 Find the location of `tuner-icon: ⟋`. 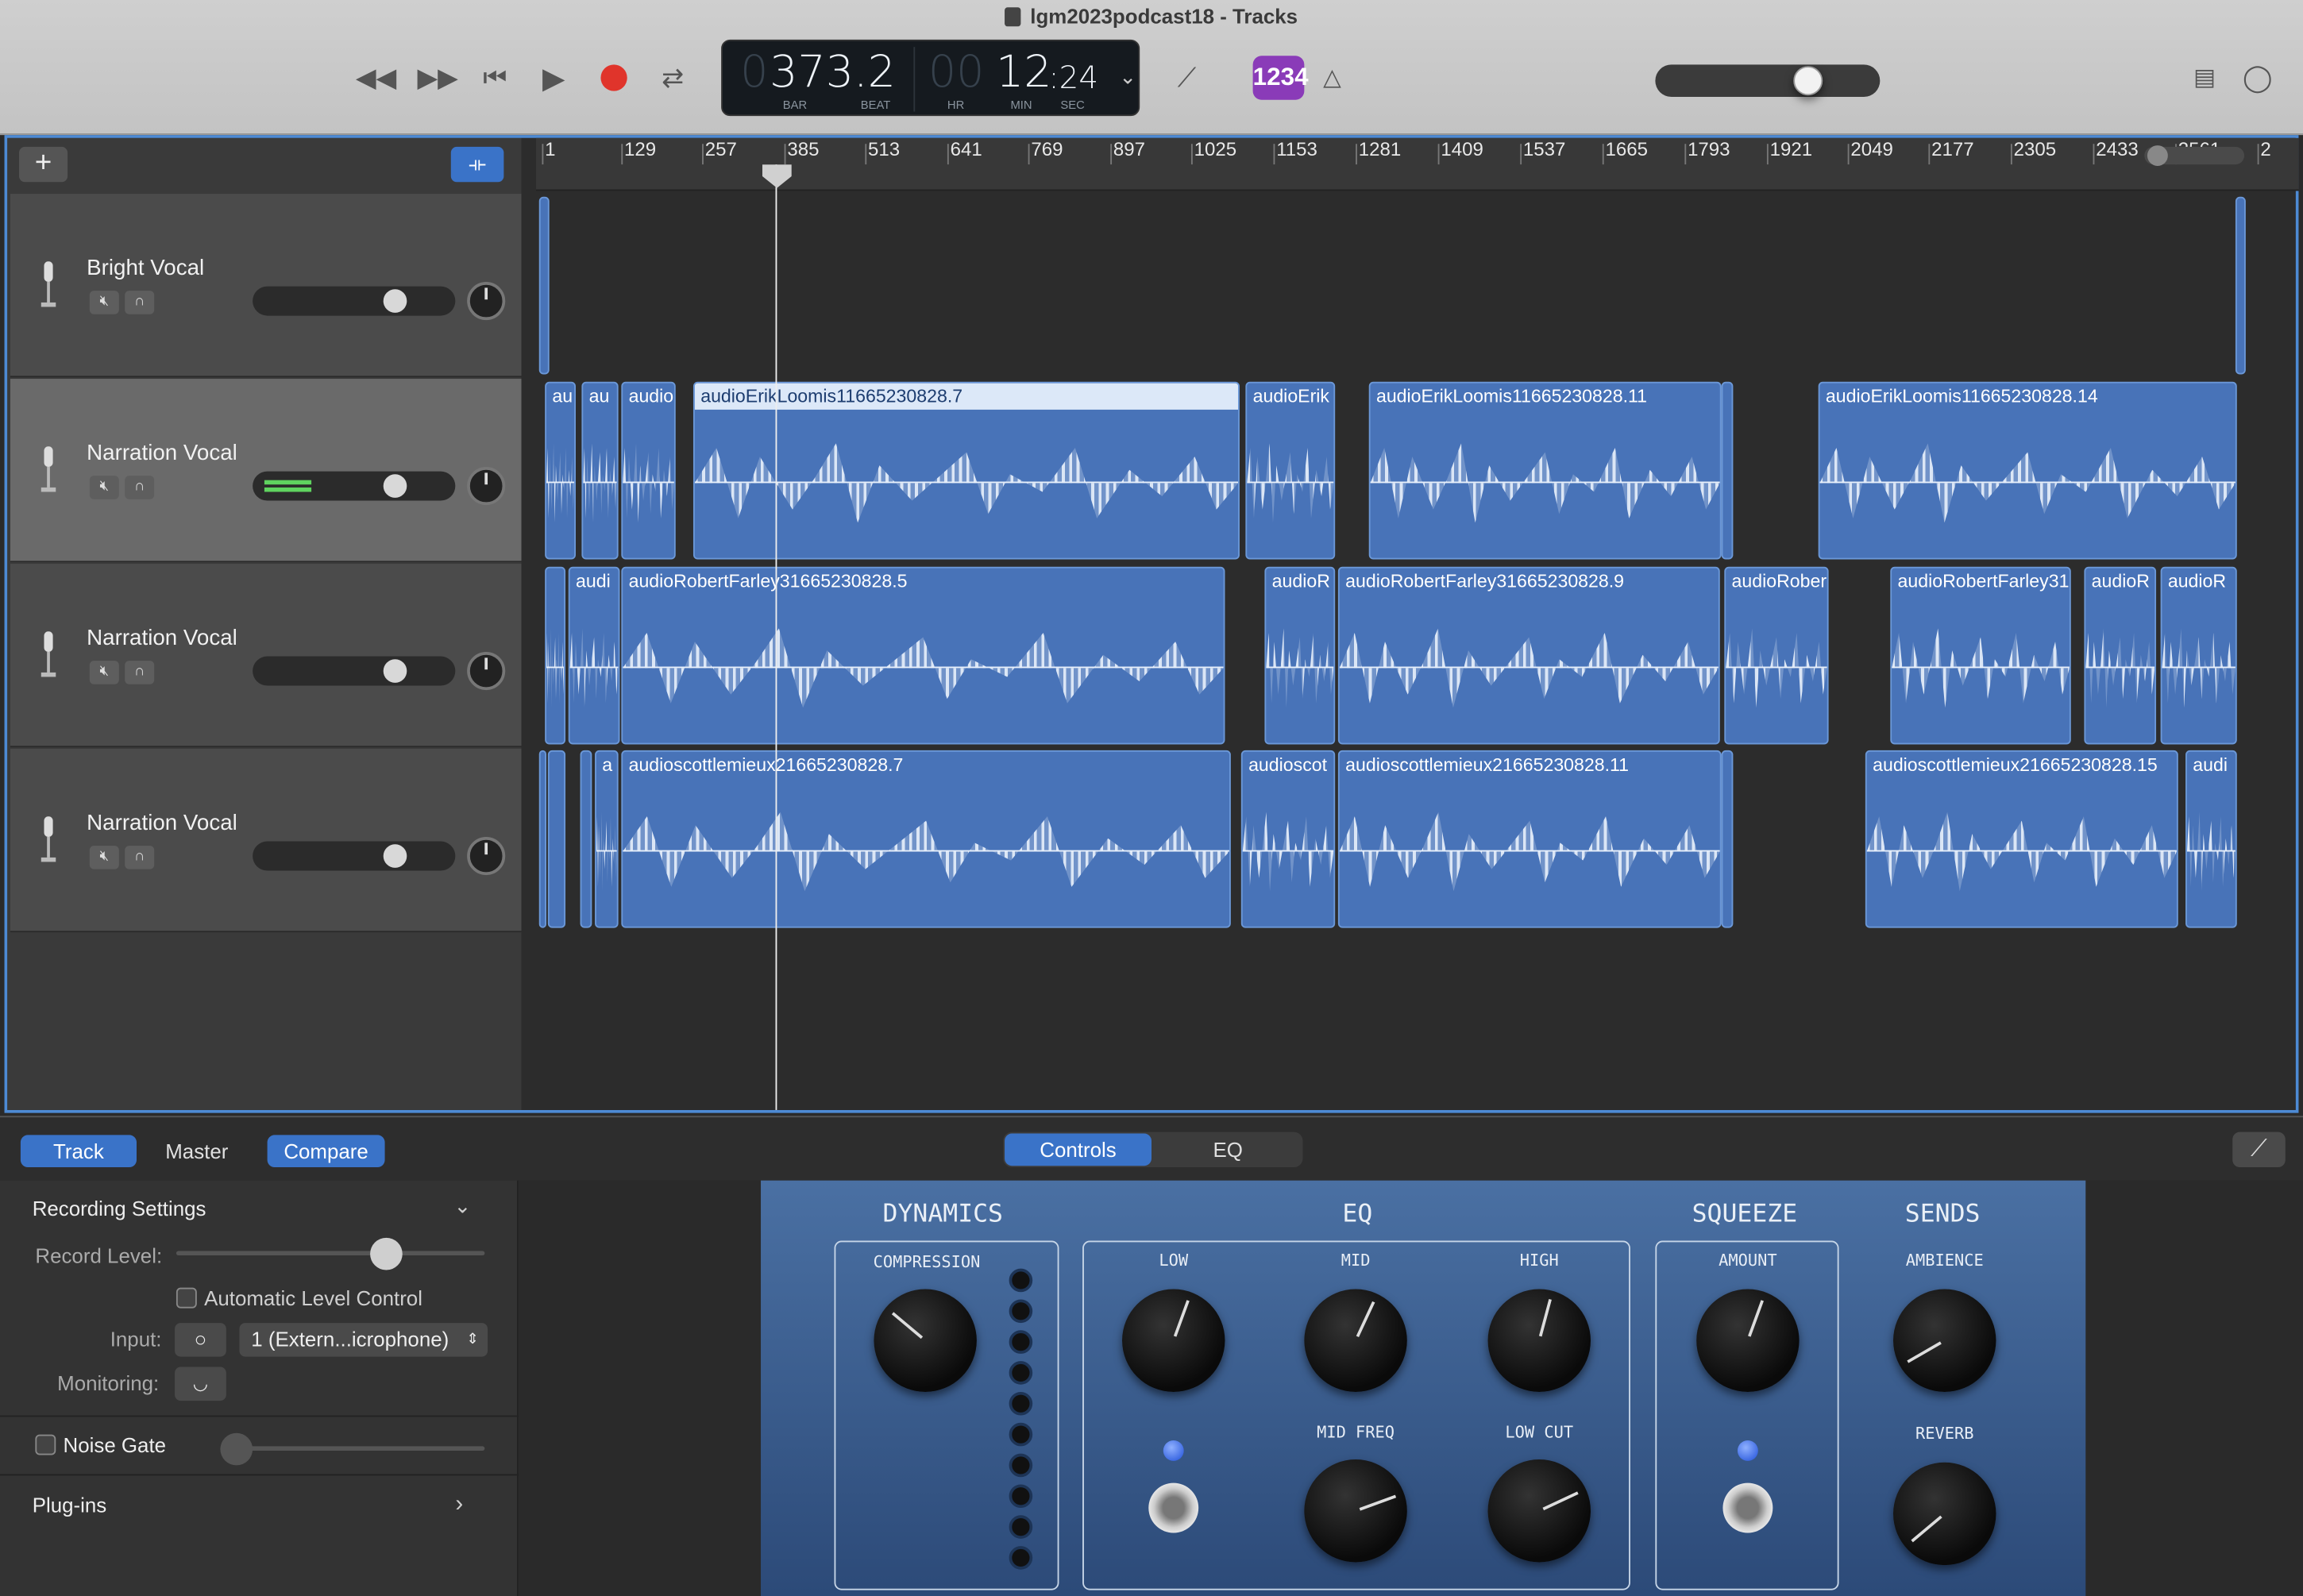

tuner-icon: ⟋ is located at coordinates (1187, 77).